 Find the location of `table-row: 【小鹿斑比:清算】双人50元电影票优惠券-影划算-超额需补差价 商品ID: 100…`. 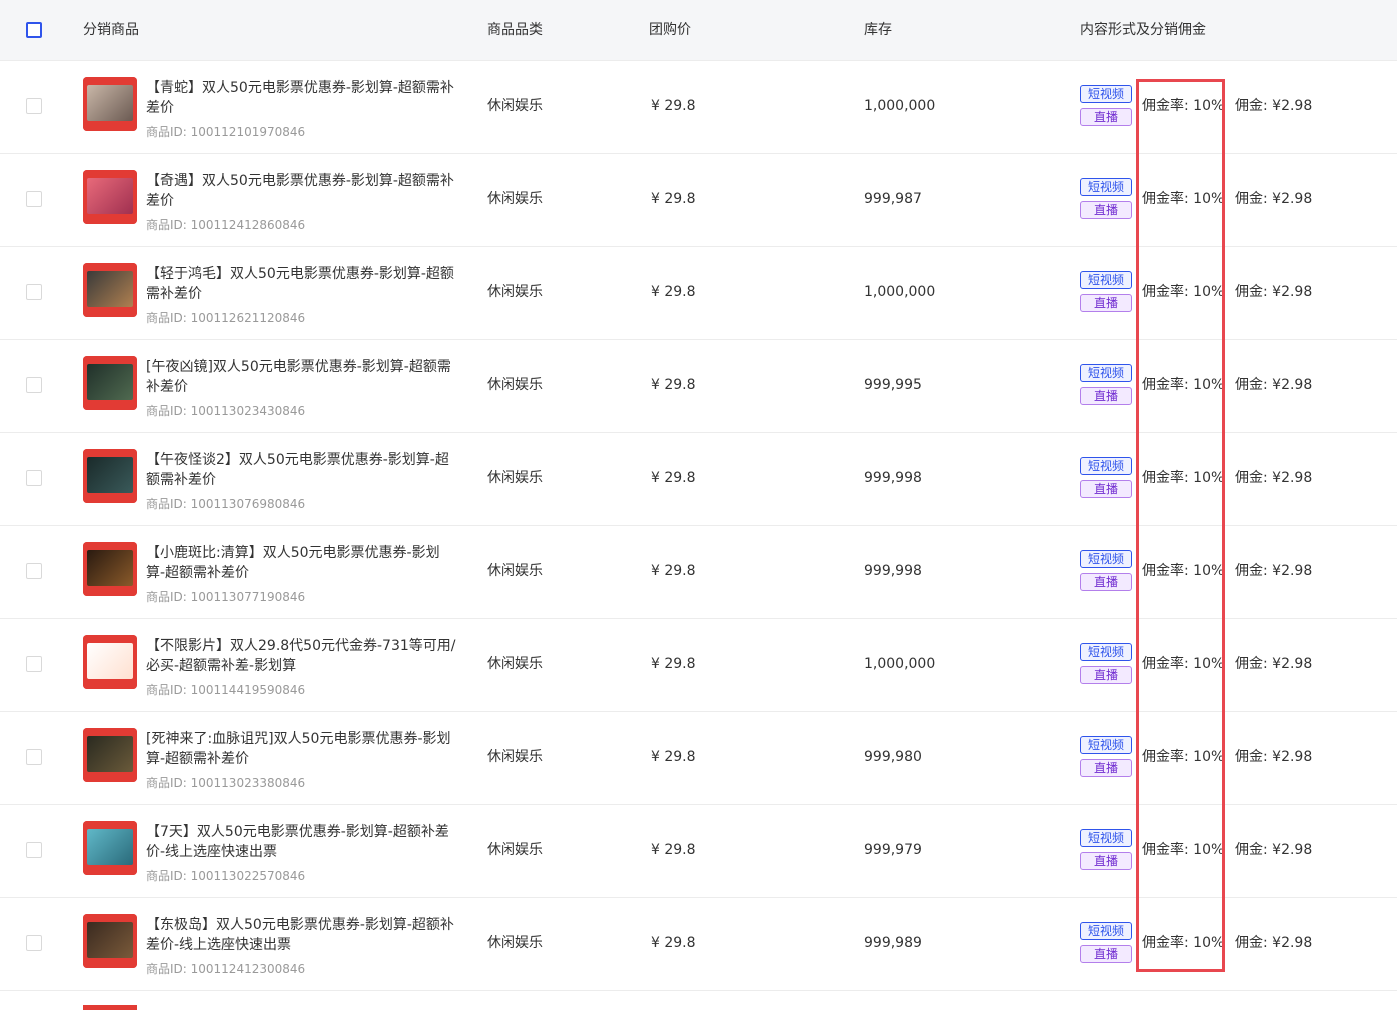

table-row: 【小鹿斑比:清算】双人50元电影票优惠券-影划算-超额需补差价 商品ID: 100… is located at coordinates (698, 572).